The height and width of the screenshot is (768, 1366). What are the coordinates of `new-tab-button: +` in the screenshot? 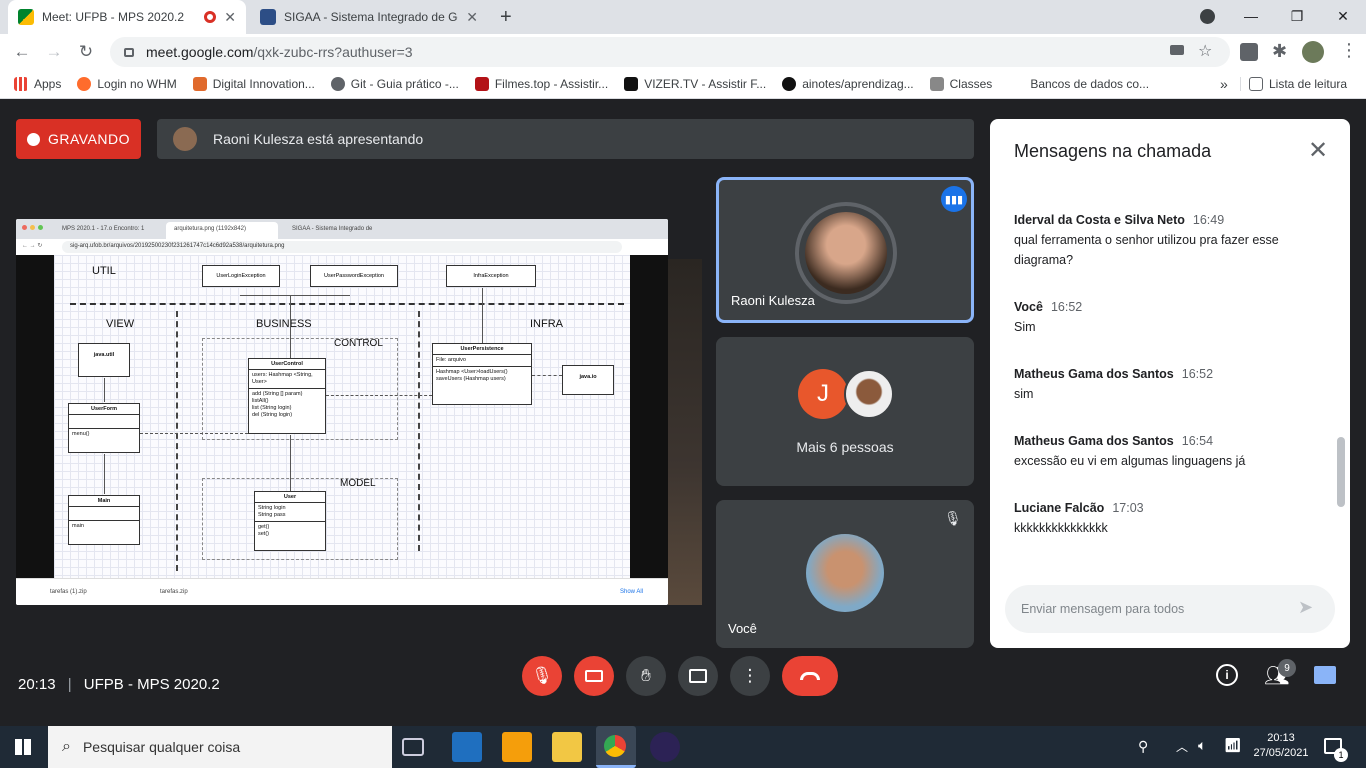 It's located at (506, 17).